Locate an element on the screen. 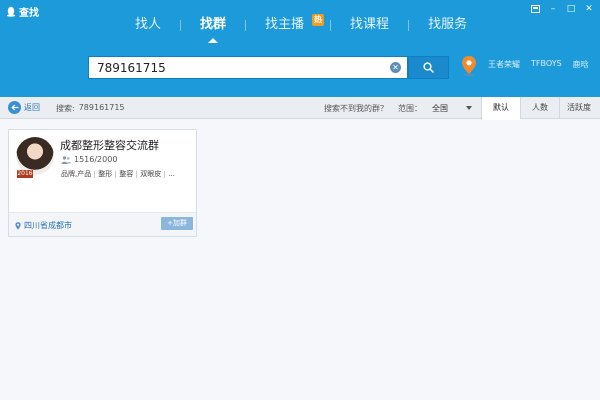 Image resolution: width=600 pixels, height=400 pixels. map-pin-icon is located at coordinates (18, 225).